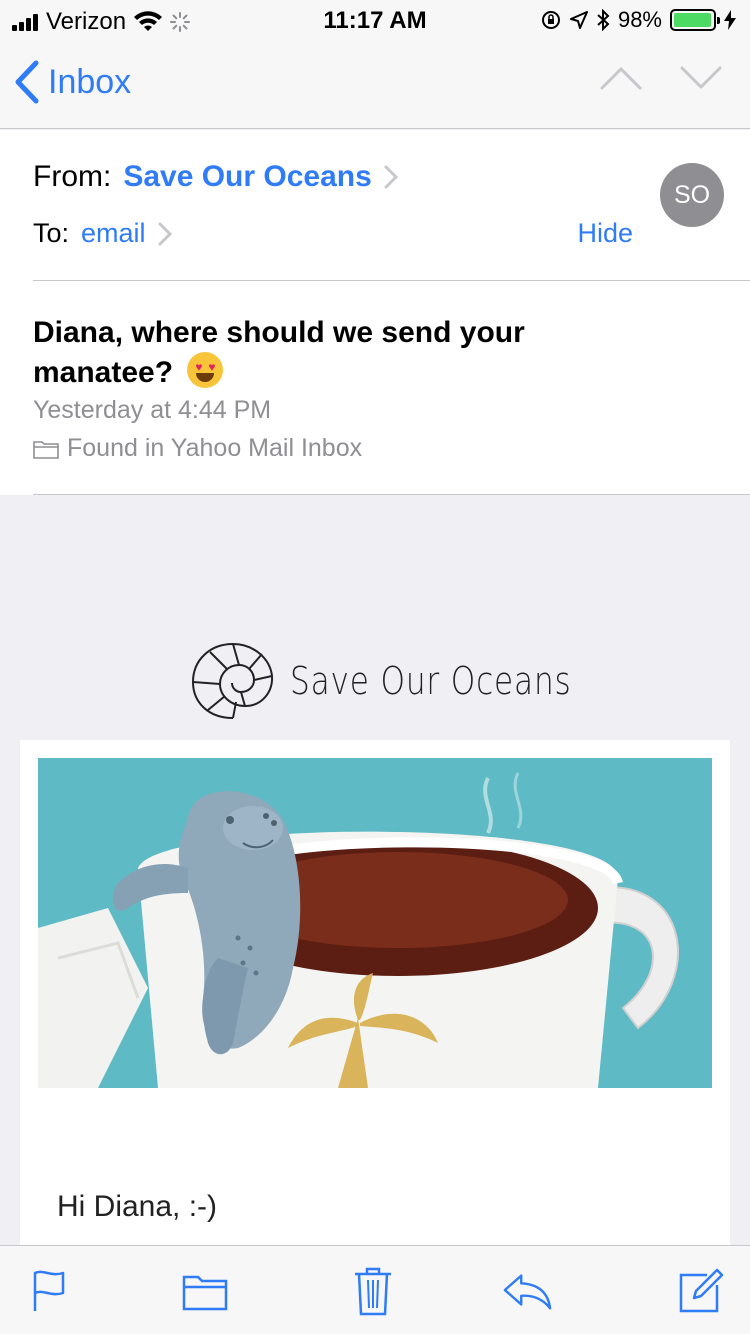  What do you see at coordinates (621, 78) in the screenshot?
I see `previous-message-button` at bounding box center [621, 78].